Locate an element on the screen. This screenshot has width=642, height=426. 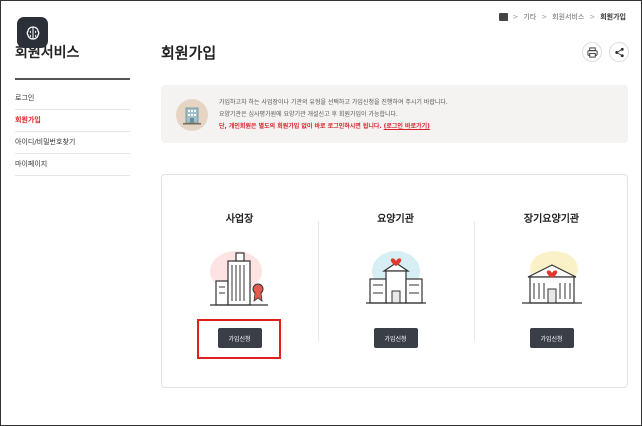
card-title: 장기요양기관 is located at coordinates (551, 219).